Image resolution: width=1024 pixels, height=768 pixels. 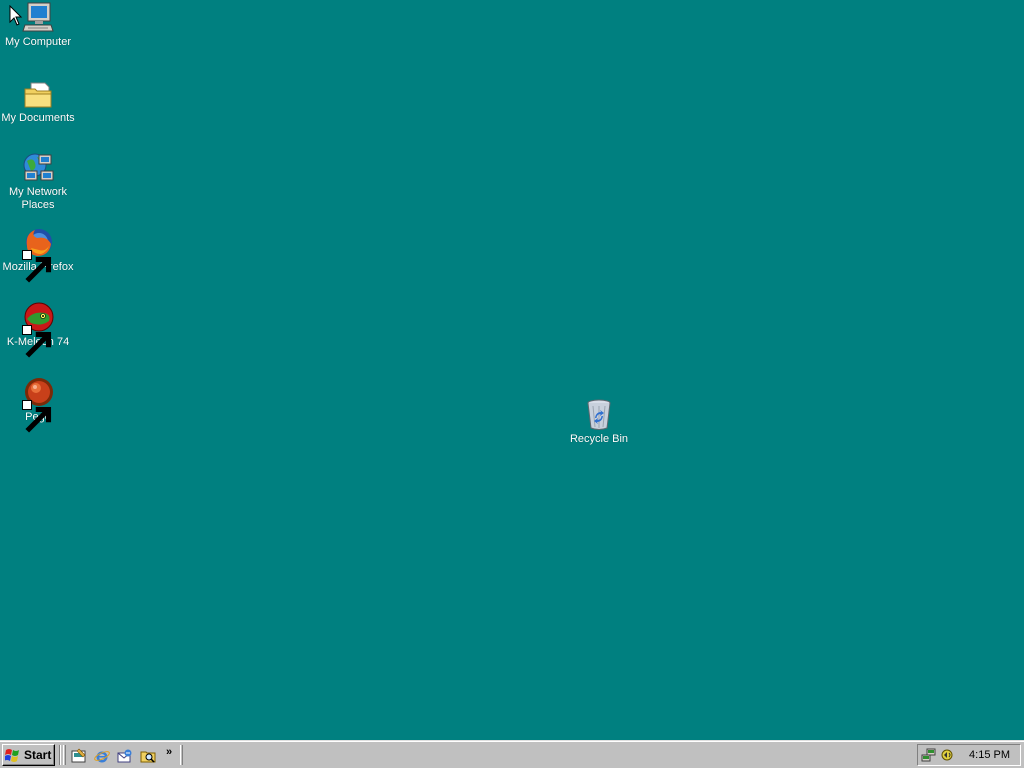 I want to click on network-places-icon, so click(x=38, y=168).